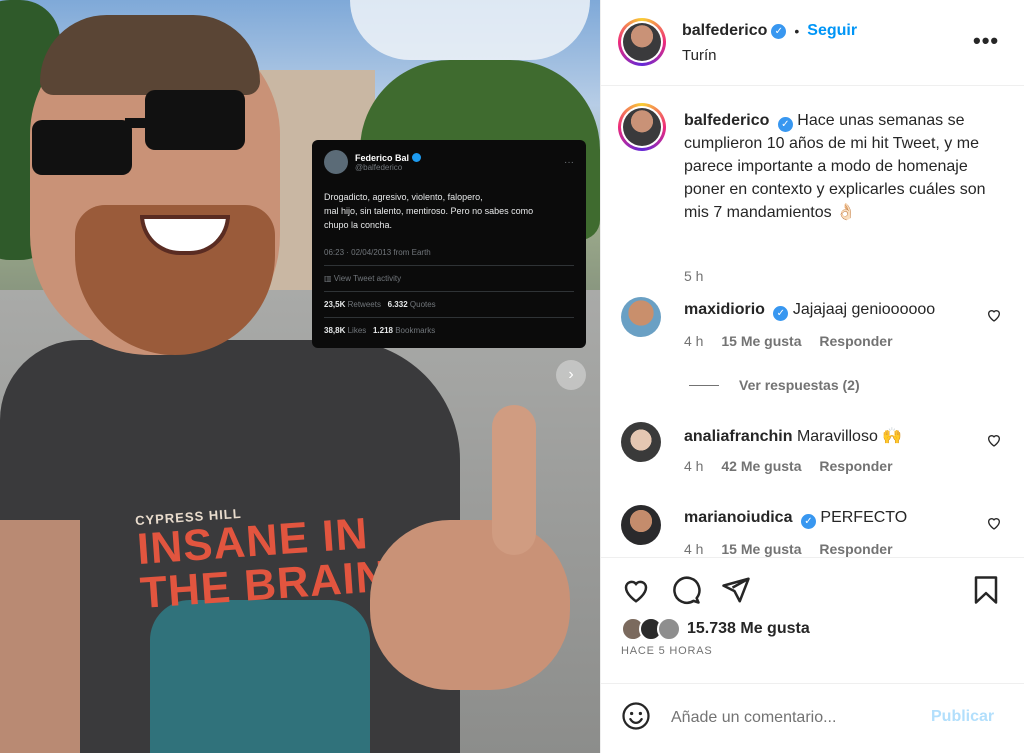 Image resolution: width=1024 pixels, height=753 pixels. Describe the element at coordinates (382, 157) in the screenshot. I see `tweet-author-name: Federico Bal` at that location.